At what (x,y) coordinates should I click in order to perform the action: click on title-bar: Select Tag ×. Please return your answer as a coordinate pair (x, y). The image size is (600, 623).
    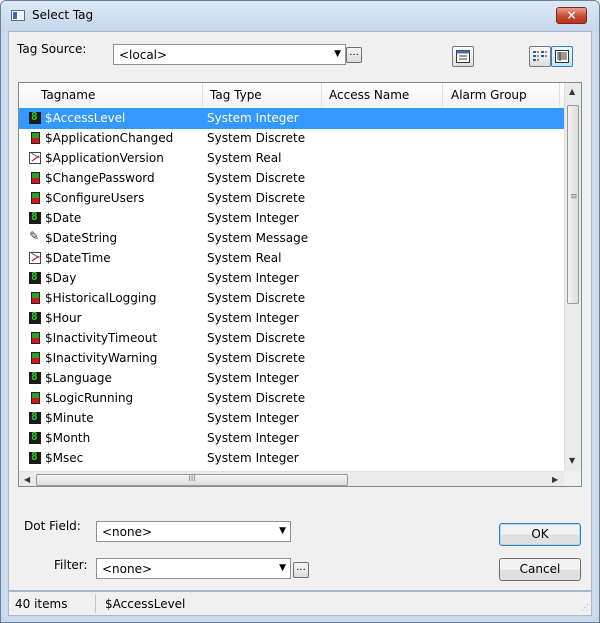
    Looking at the image, I should click on (300, 16).